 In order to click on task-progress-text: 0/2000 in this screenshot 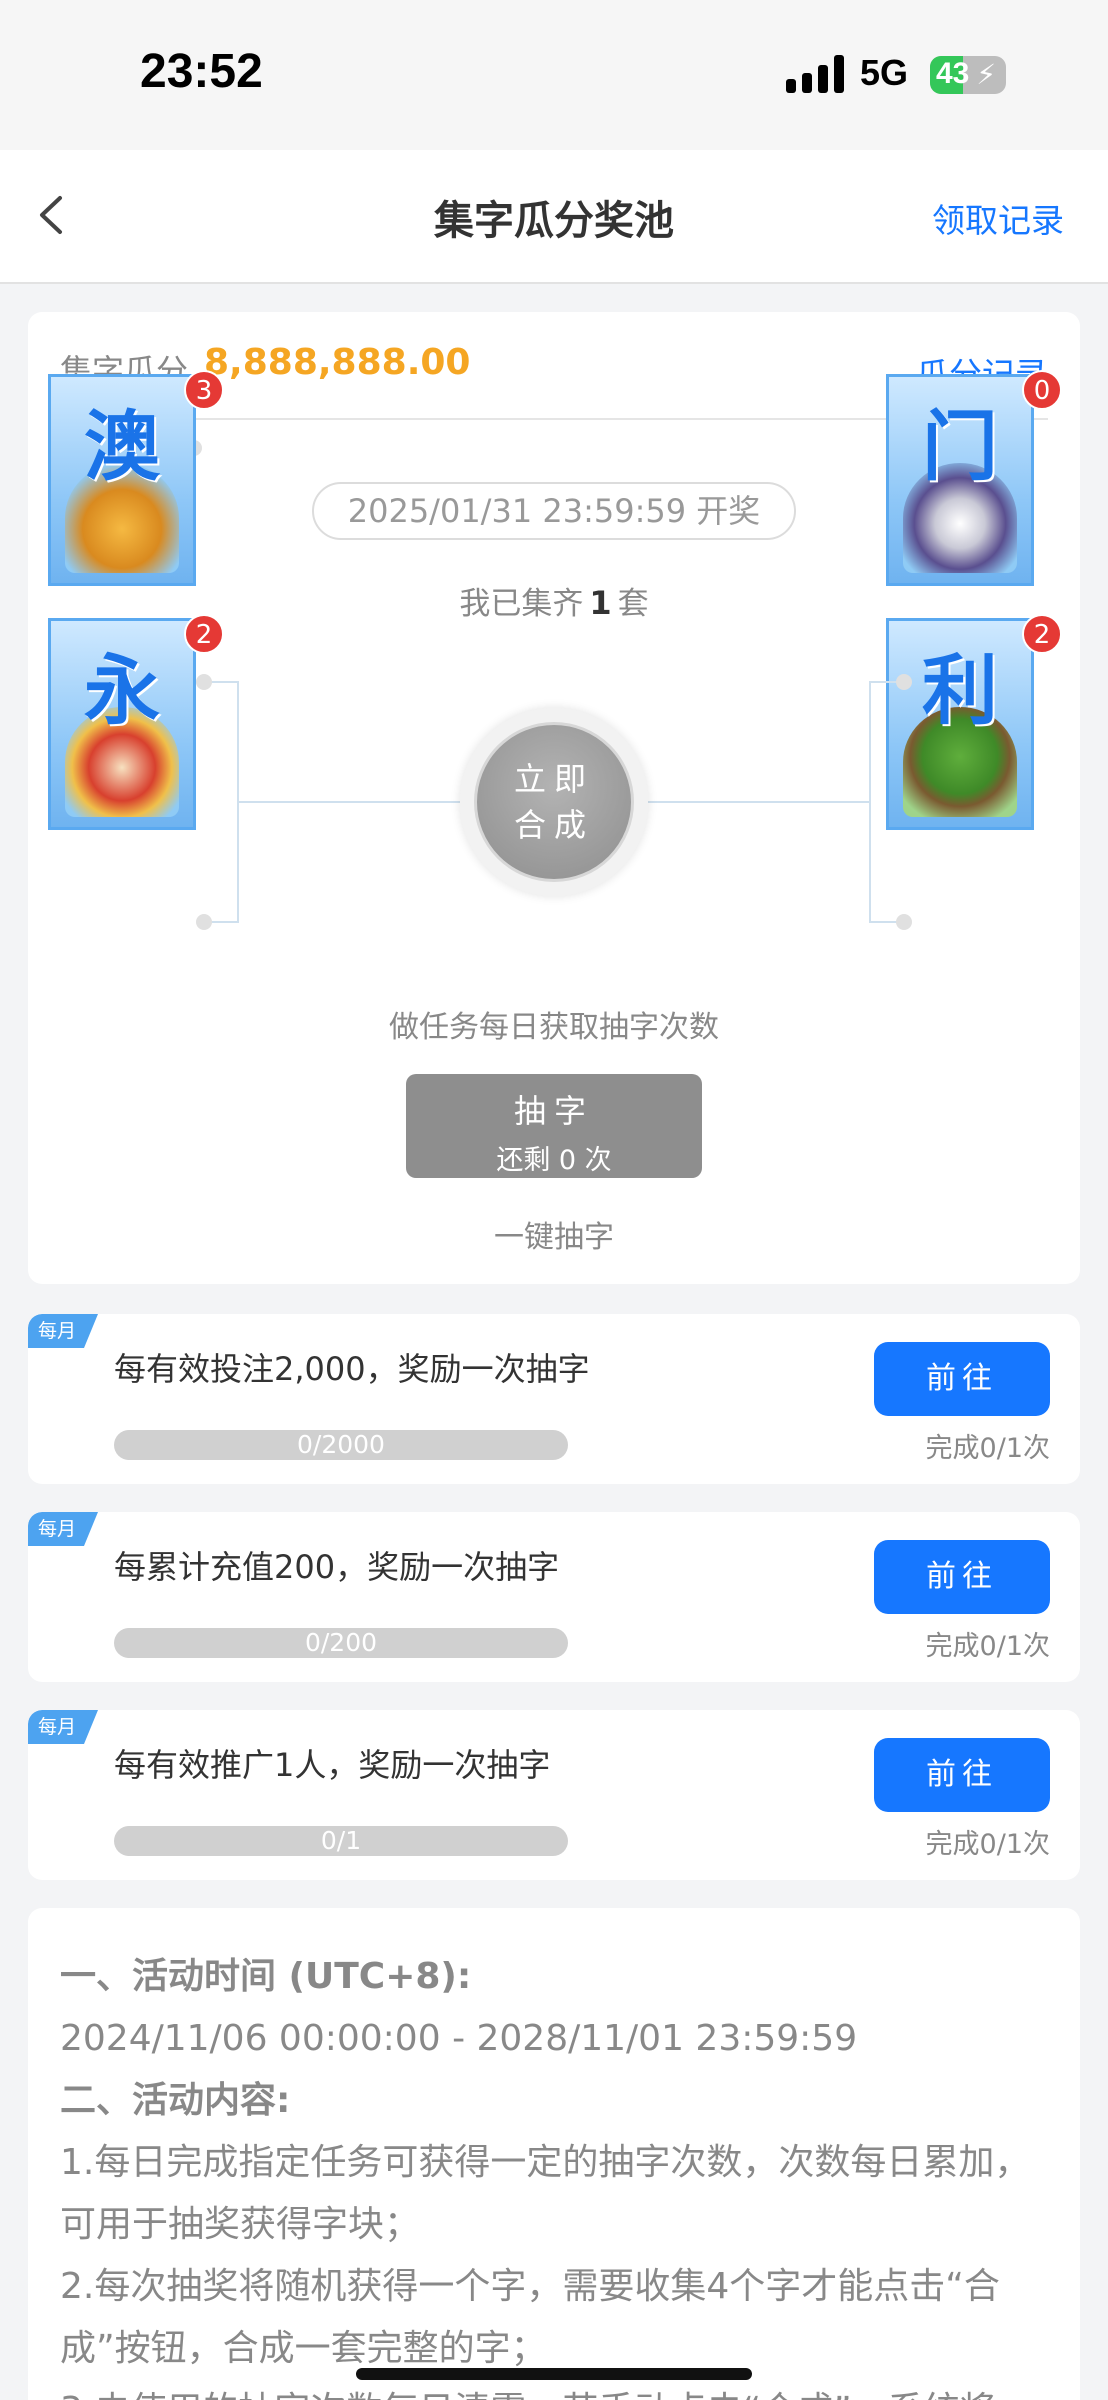, I will do `click(341, 1444)`.